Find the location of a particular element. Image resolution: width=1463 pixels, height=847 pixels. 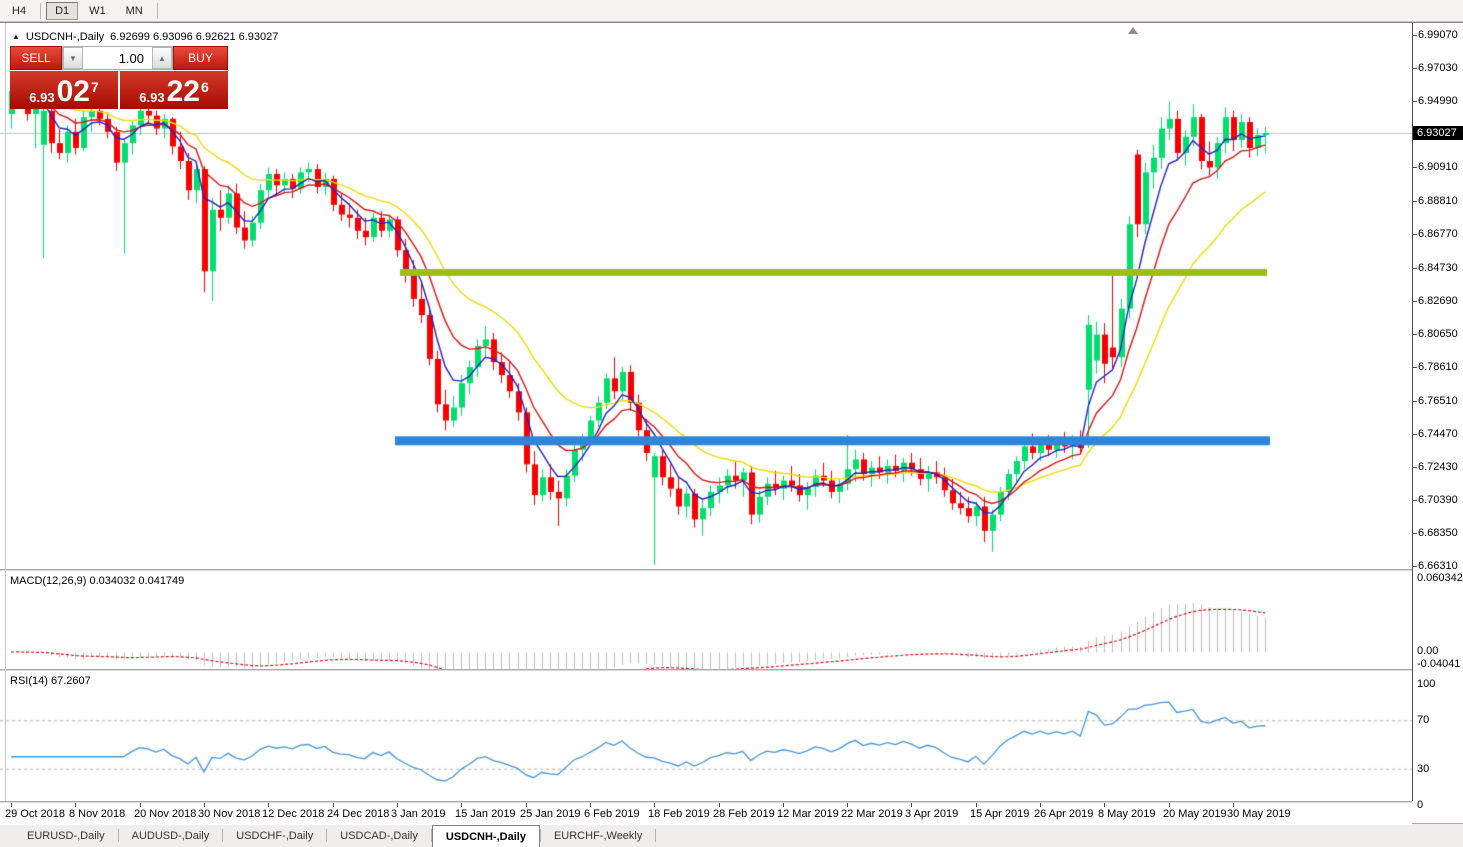

date-axis-label: 15 Jan 2019 is located at coordinates (485, 814).